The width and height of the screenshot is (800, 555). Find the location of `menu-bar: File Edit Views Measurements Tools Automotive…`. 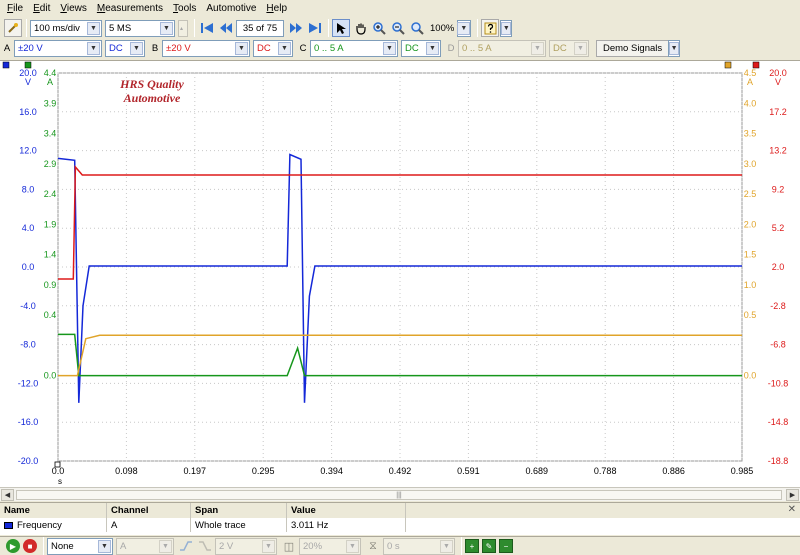

menu-bar: File Edit Views Measurements Tools Automotive… is located at coordinates (400, 8).